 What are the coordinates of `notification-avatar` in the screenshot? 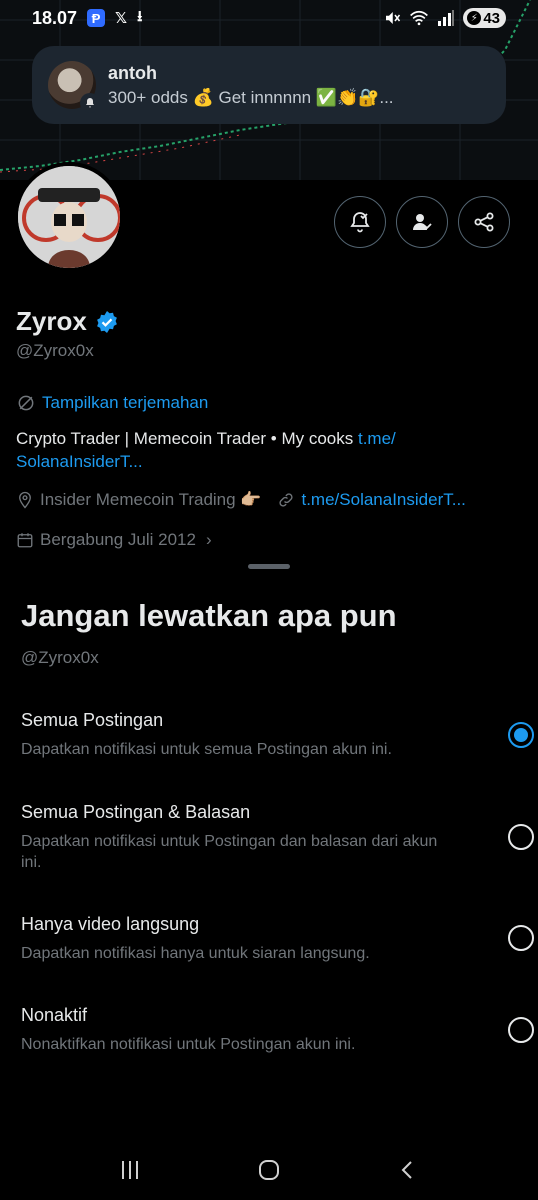 It's located at (74, 87).